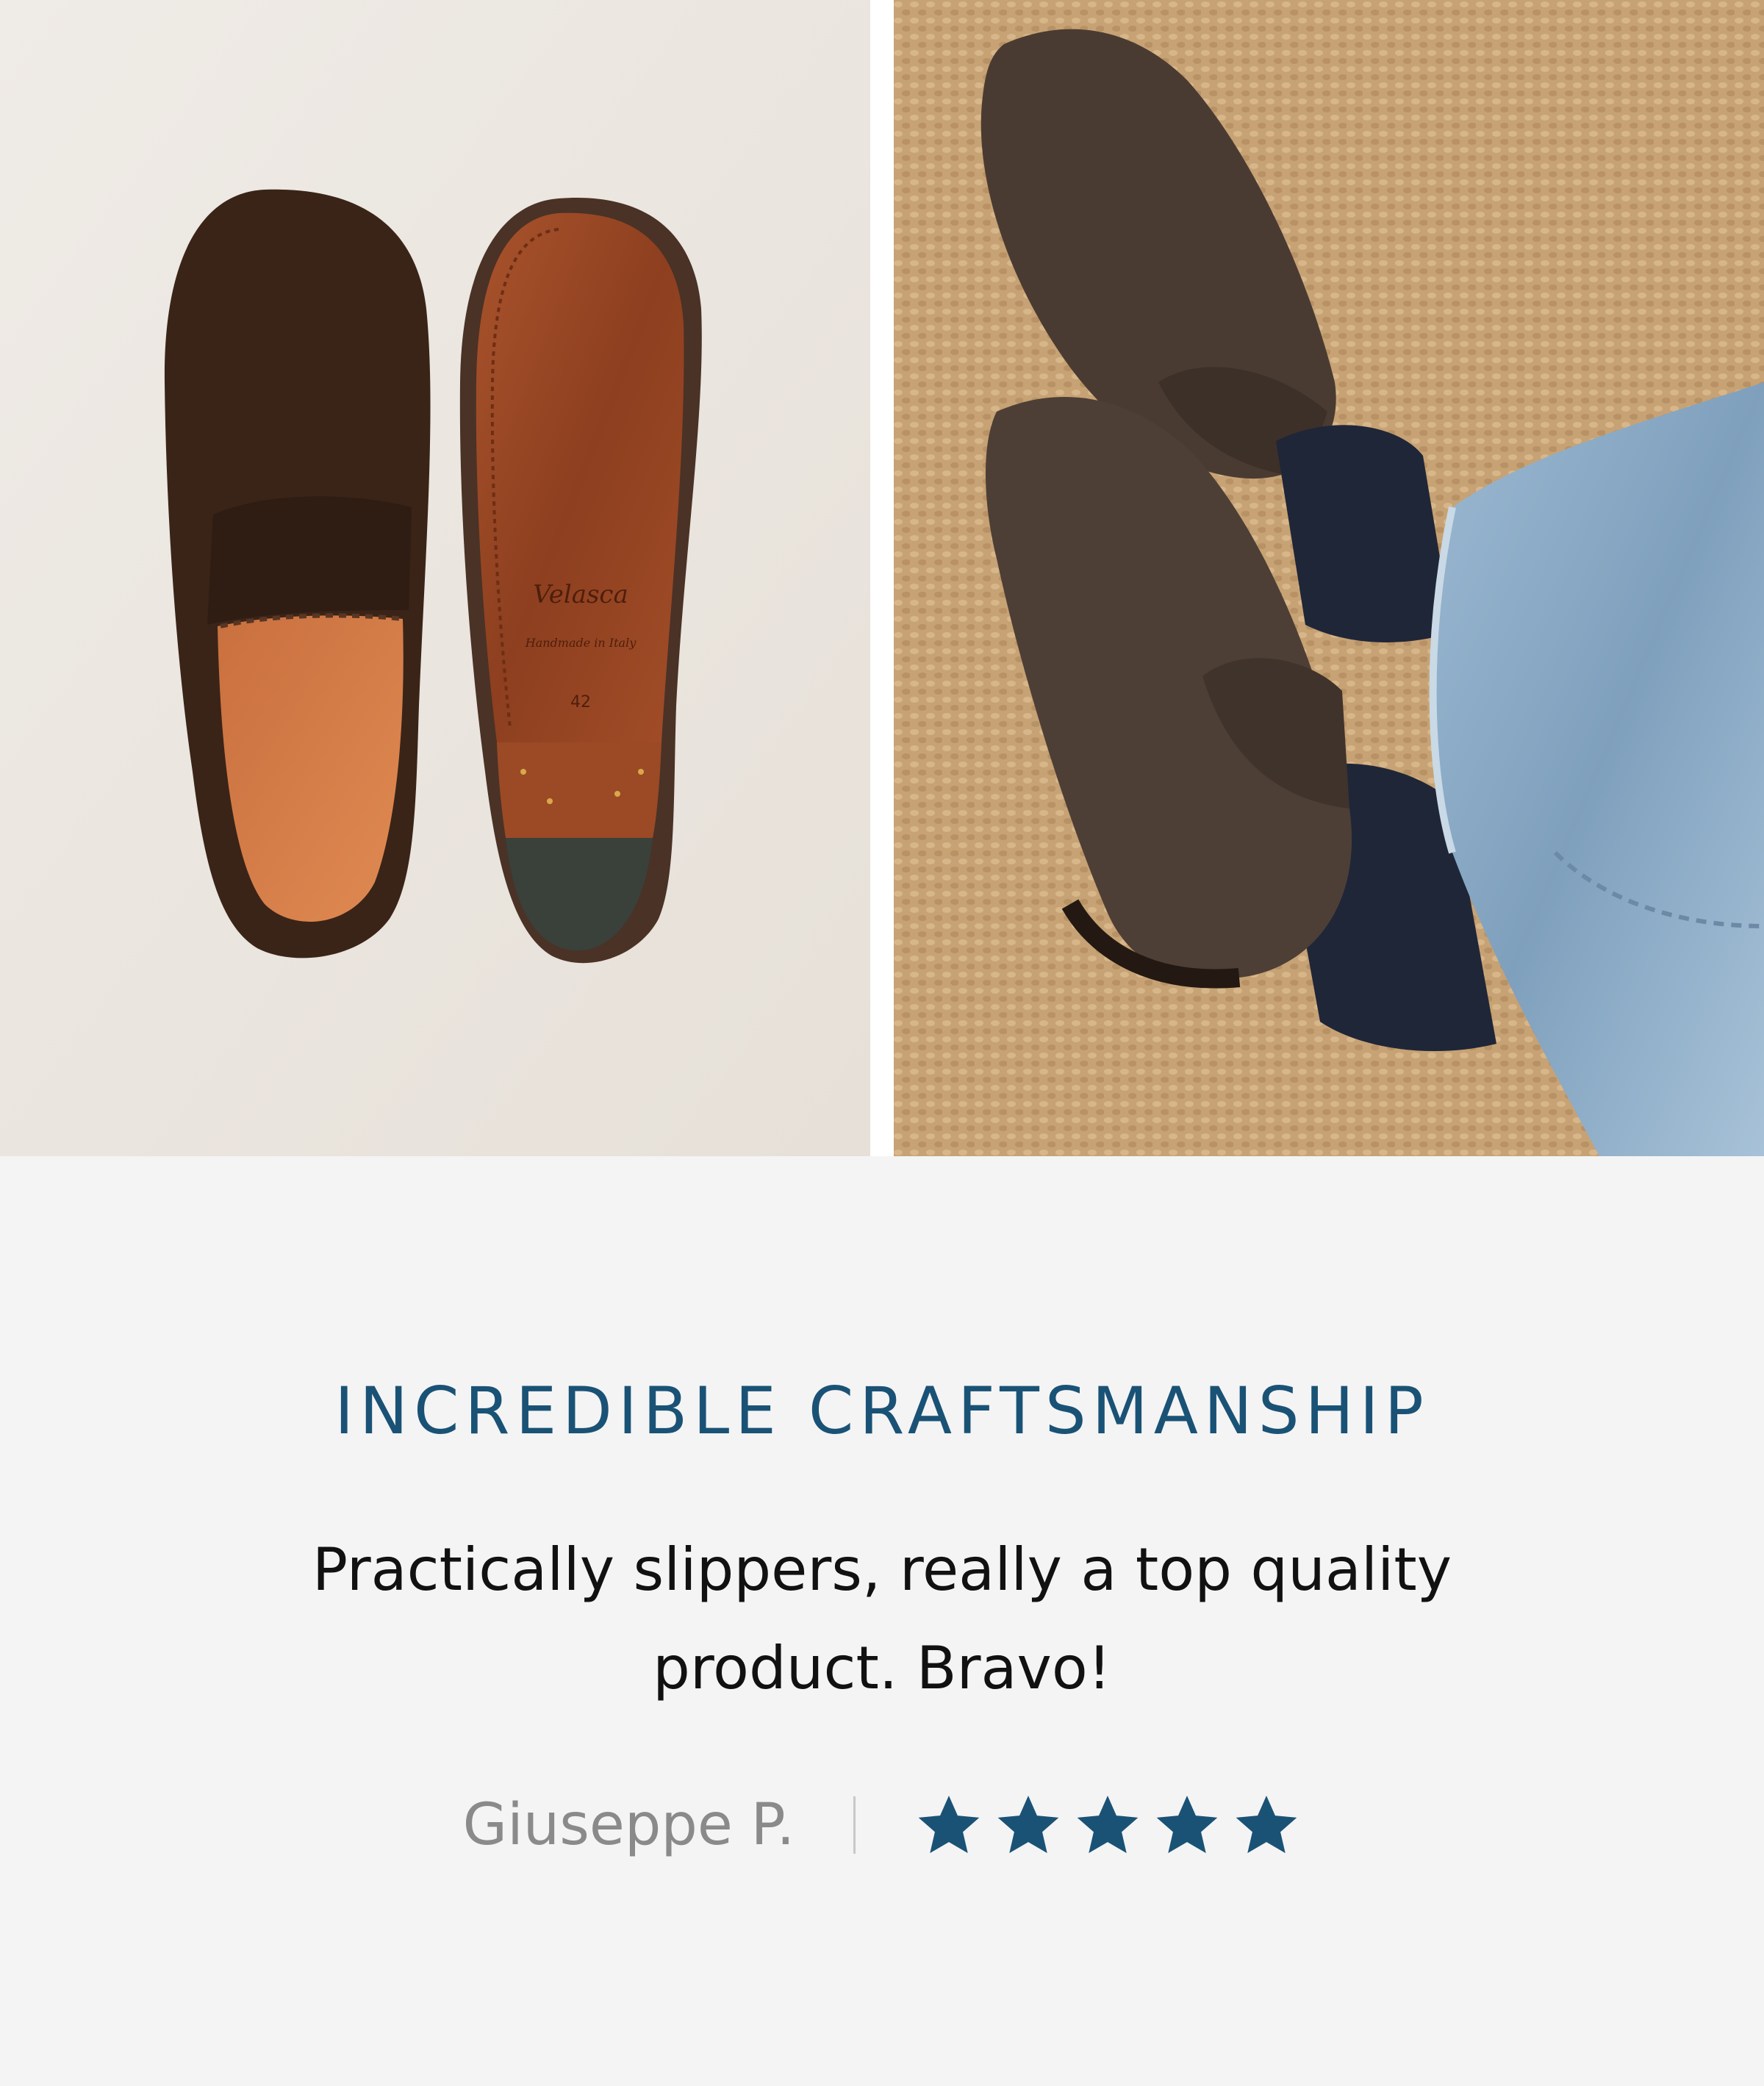 This screenshot has width=1764, height=2086. I want to click on star-rating, so click(1107, 1825).